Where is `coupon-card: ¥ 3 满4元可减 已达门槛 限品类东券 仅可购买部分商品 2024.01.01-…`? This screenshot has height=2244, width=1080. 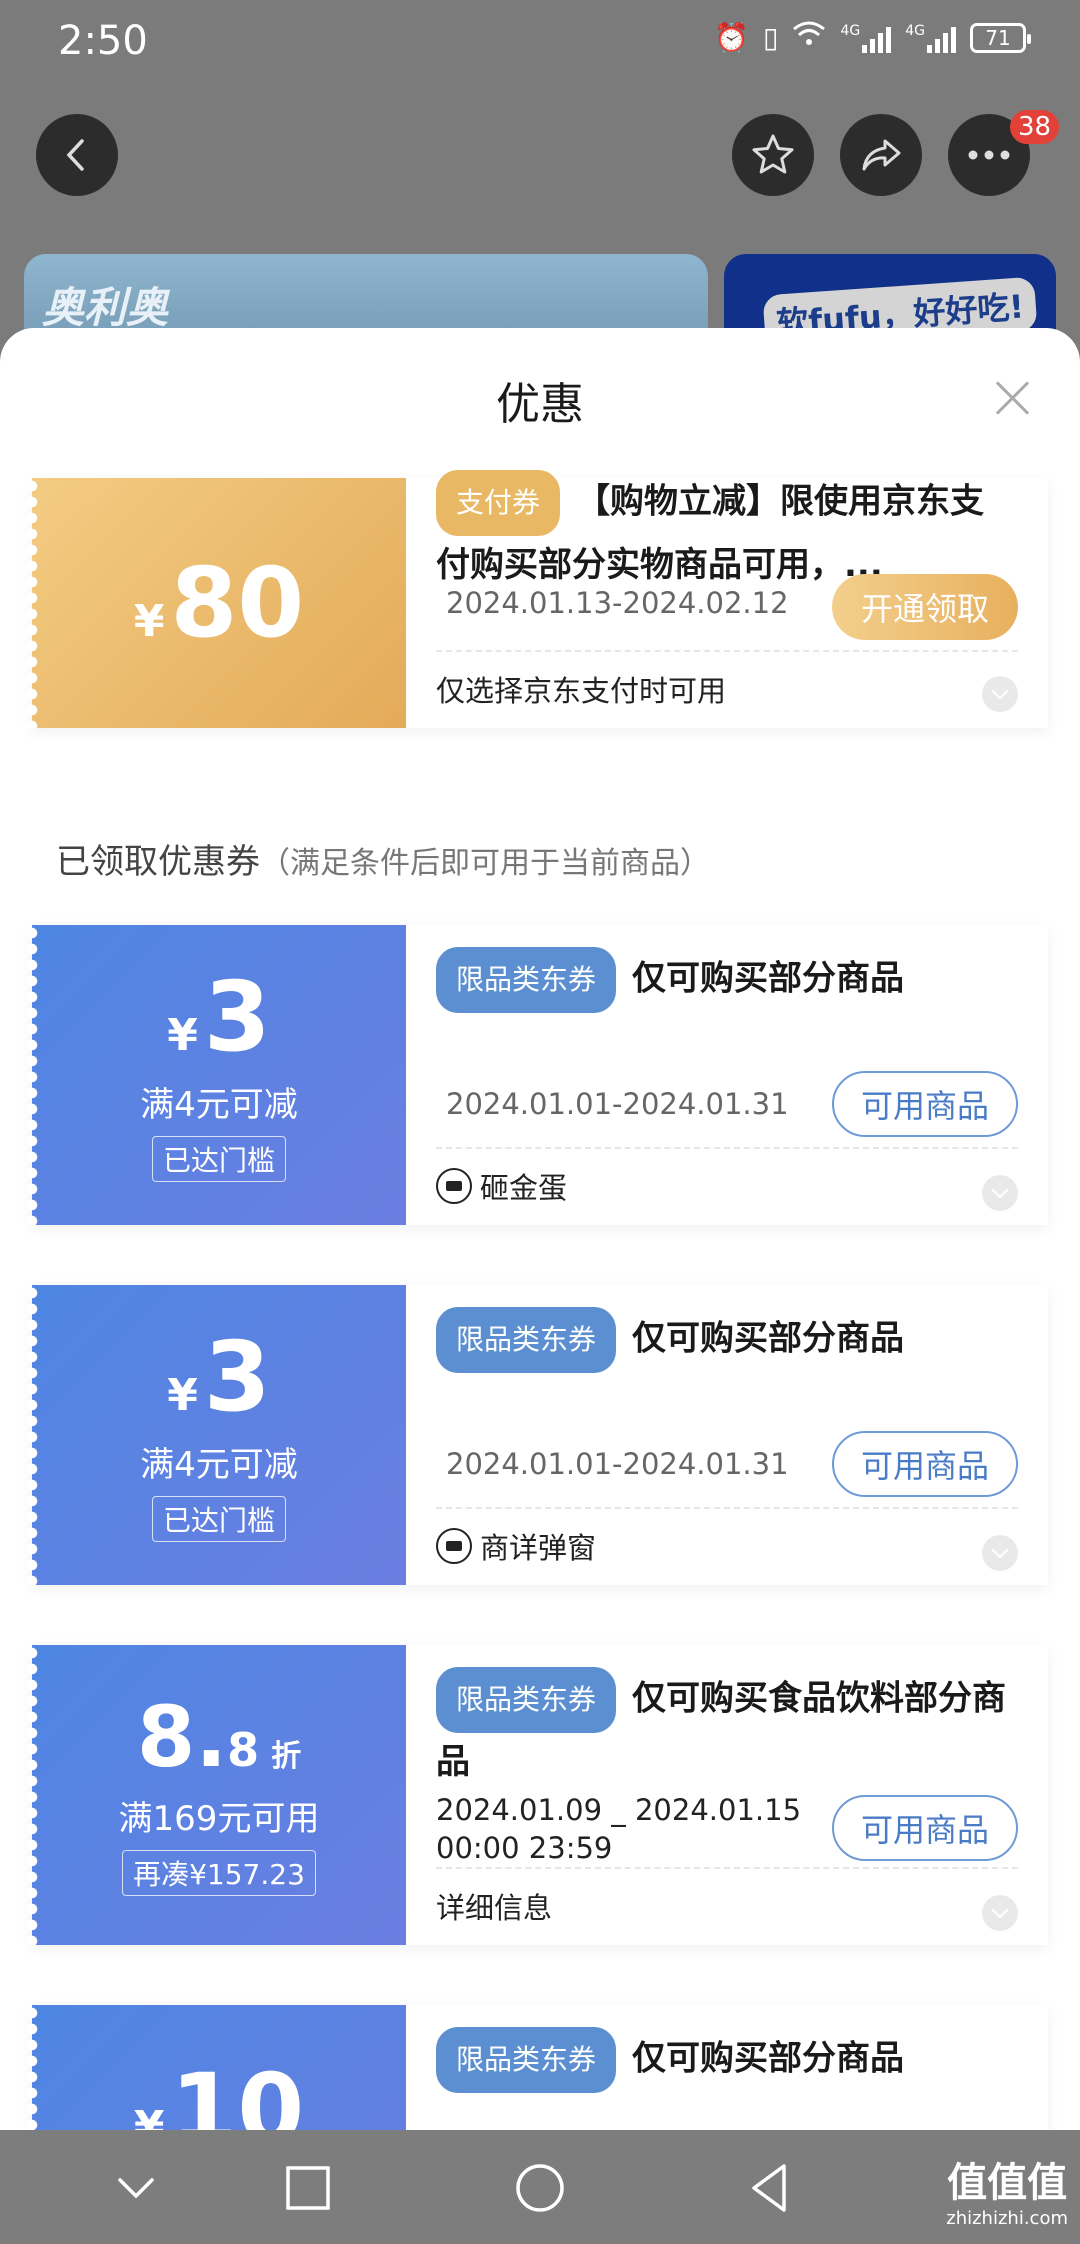 coupon-card: ¥ 3 满4元可减 已达门槛 限品类东券 仅可购买部分商品 2024.01.01-… is located at coordinates (537, 1435).